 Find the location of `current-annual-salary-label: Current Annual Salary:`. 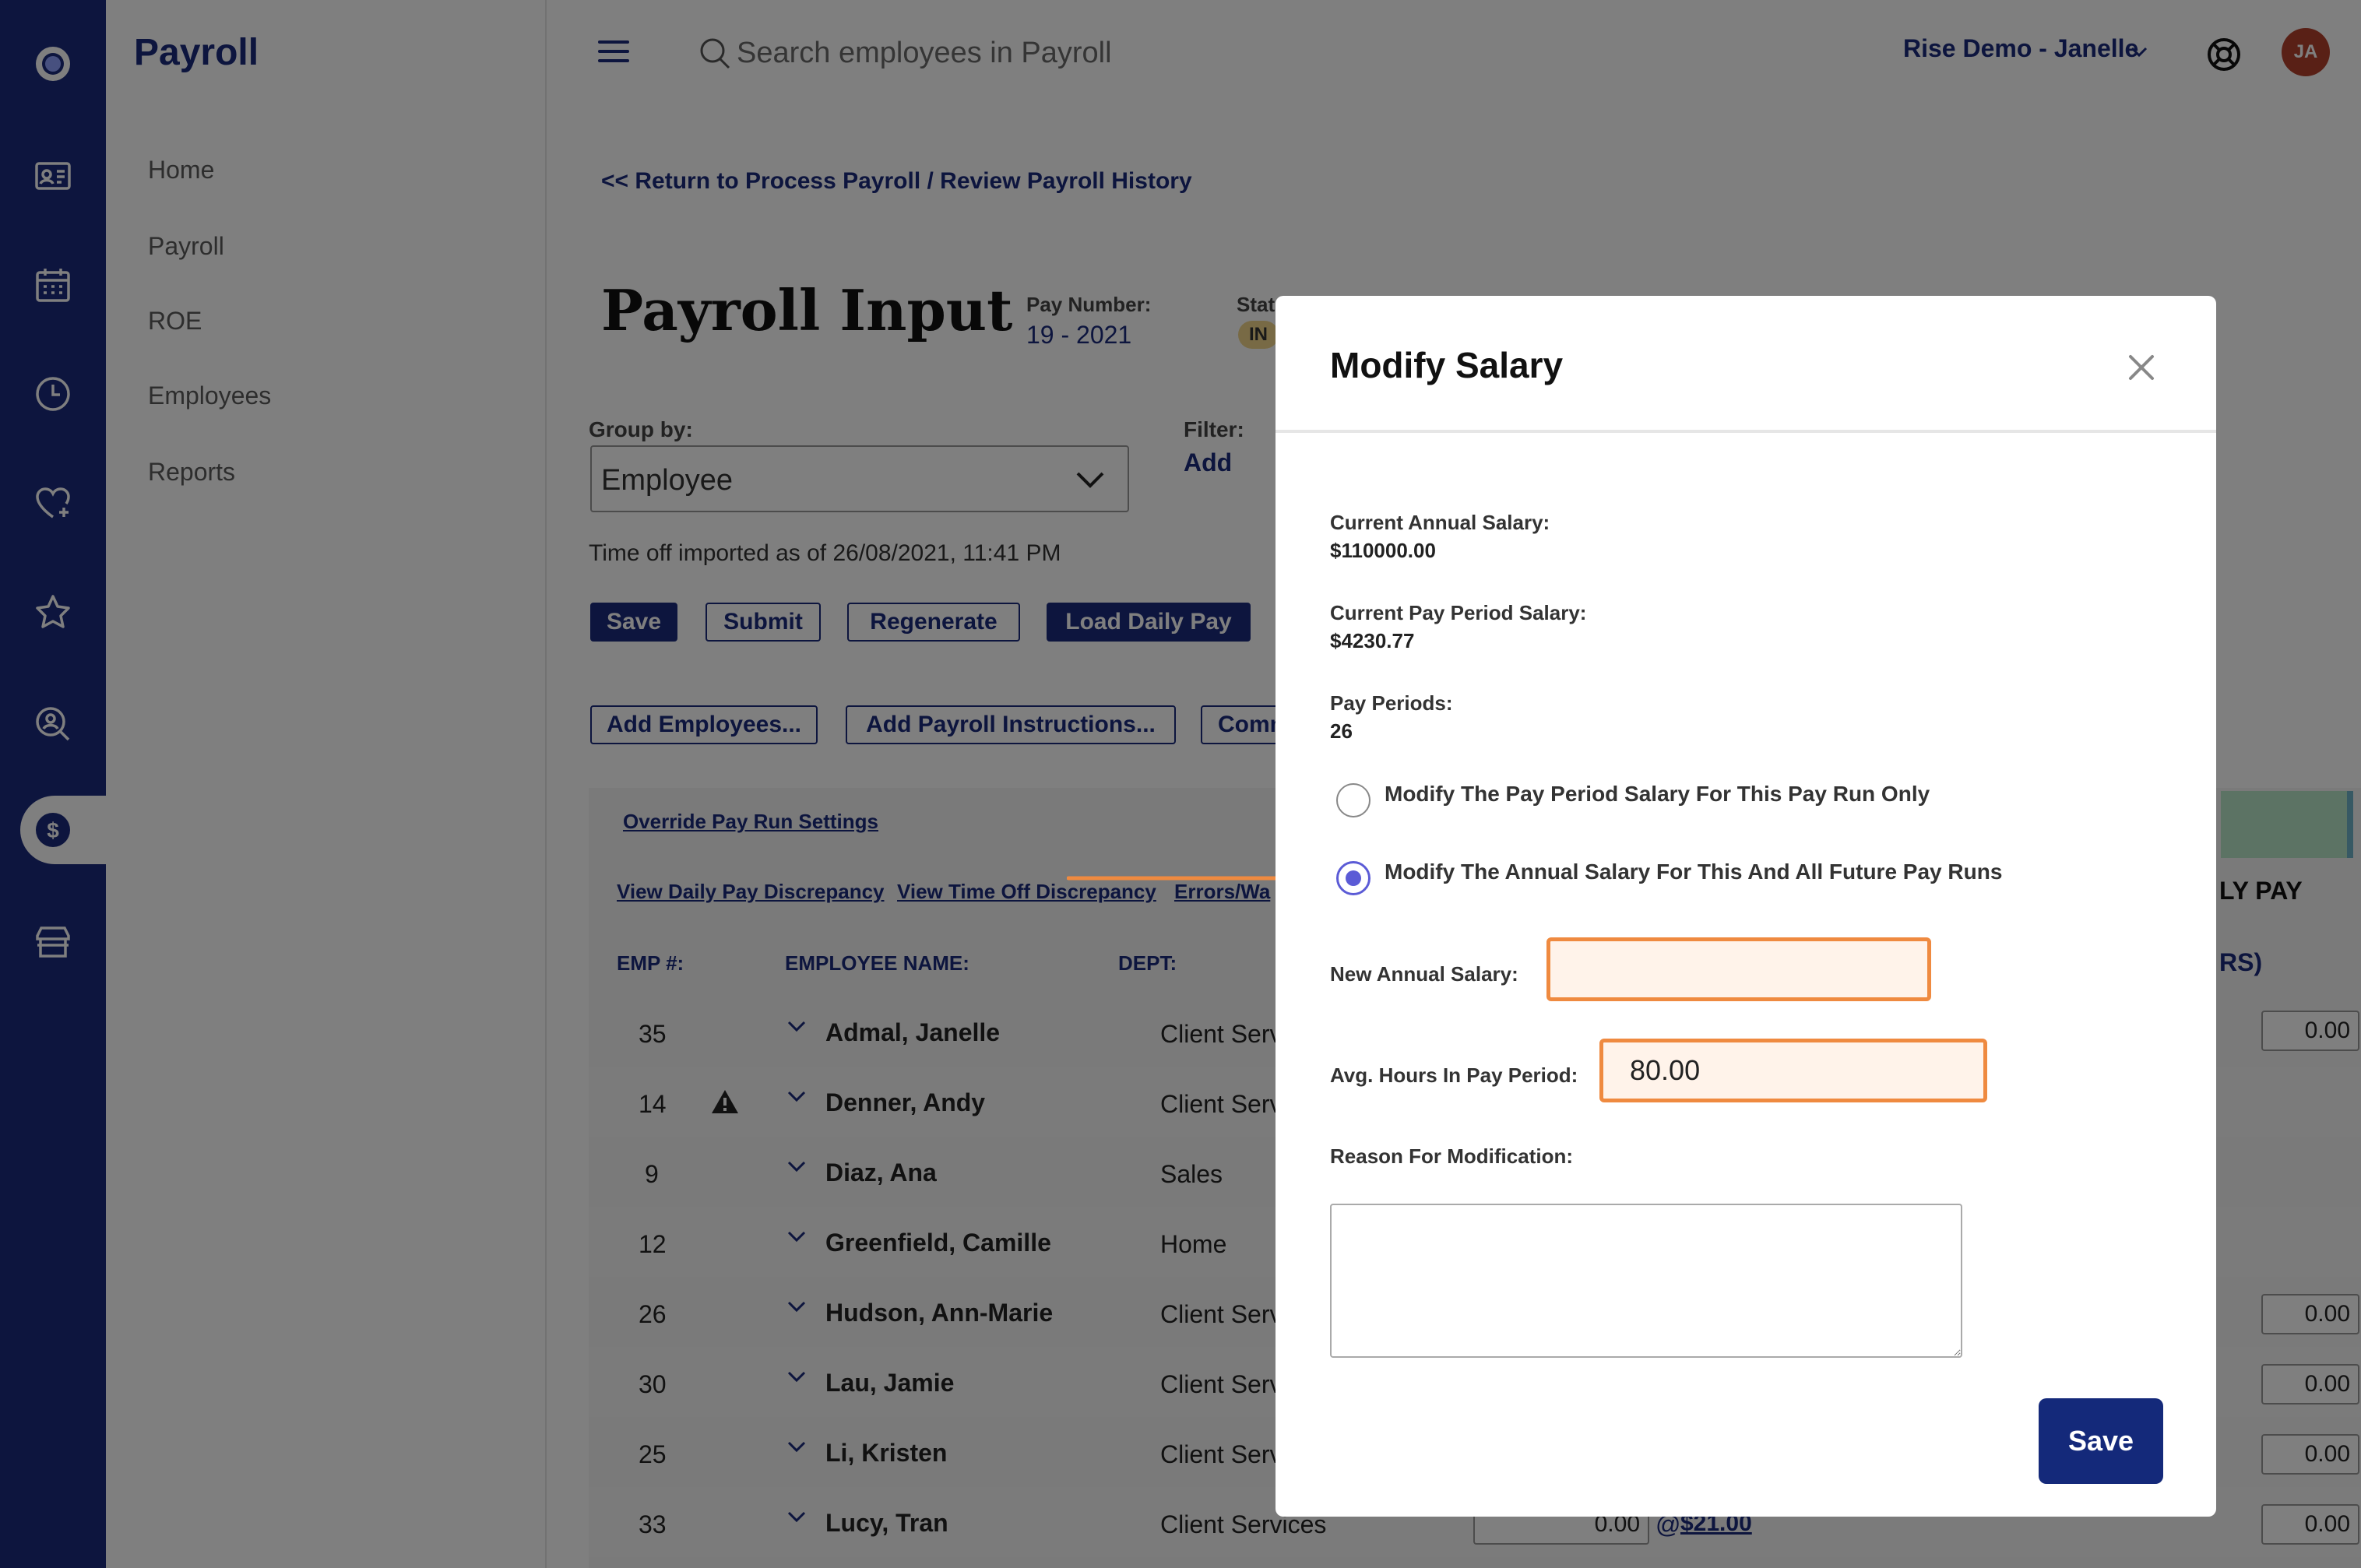

current-annual-salary-label: Current Annual Salary: is located at coordinates (1440, 522).